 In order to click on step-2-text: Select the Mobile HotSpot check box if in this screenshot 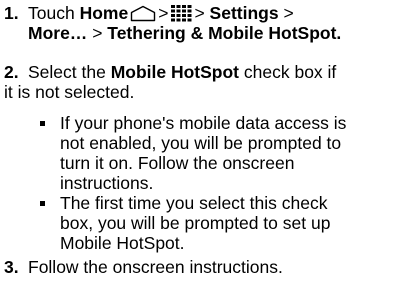, I will do `click(214, 72)`.